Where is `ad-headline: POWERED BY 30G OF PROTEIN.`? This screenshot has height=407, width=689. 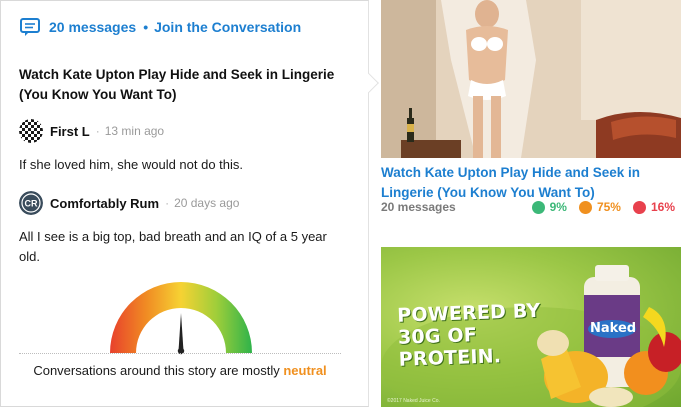
ad-headline: POWERED BY 30G OF PROTEIN. is located at coordinates (478, 335).